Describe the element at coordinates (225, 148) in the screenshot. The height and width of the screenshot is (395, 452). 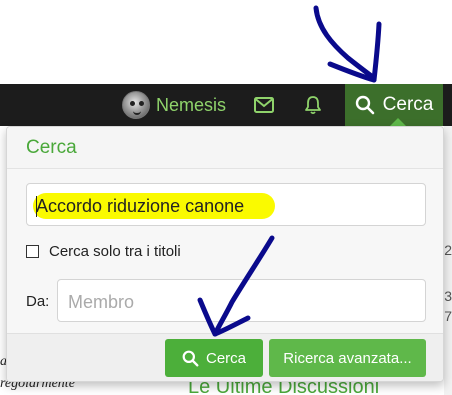
I see `search-dropdown-header: Cerca` at that location.